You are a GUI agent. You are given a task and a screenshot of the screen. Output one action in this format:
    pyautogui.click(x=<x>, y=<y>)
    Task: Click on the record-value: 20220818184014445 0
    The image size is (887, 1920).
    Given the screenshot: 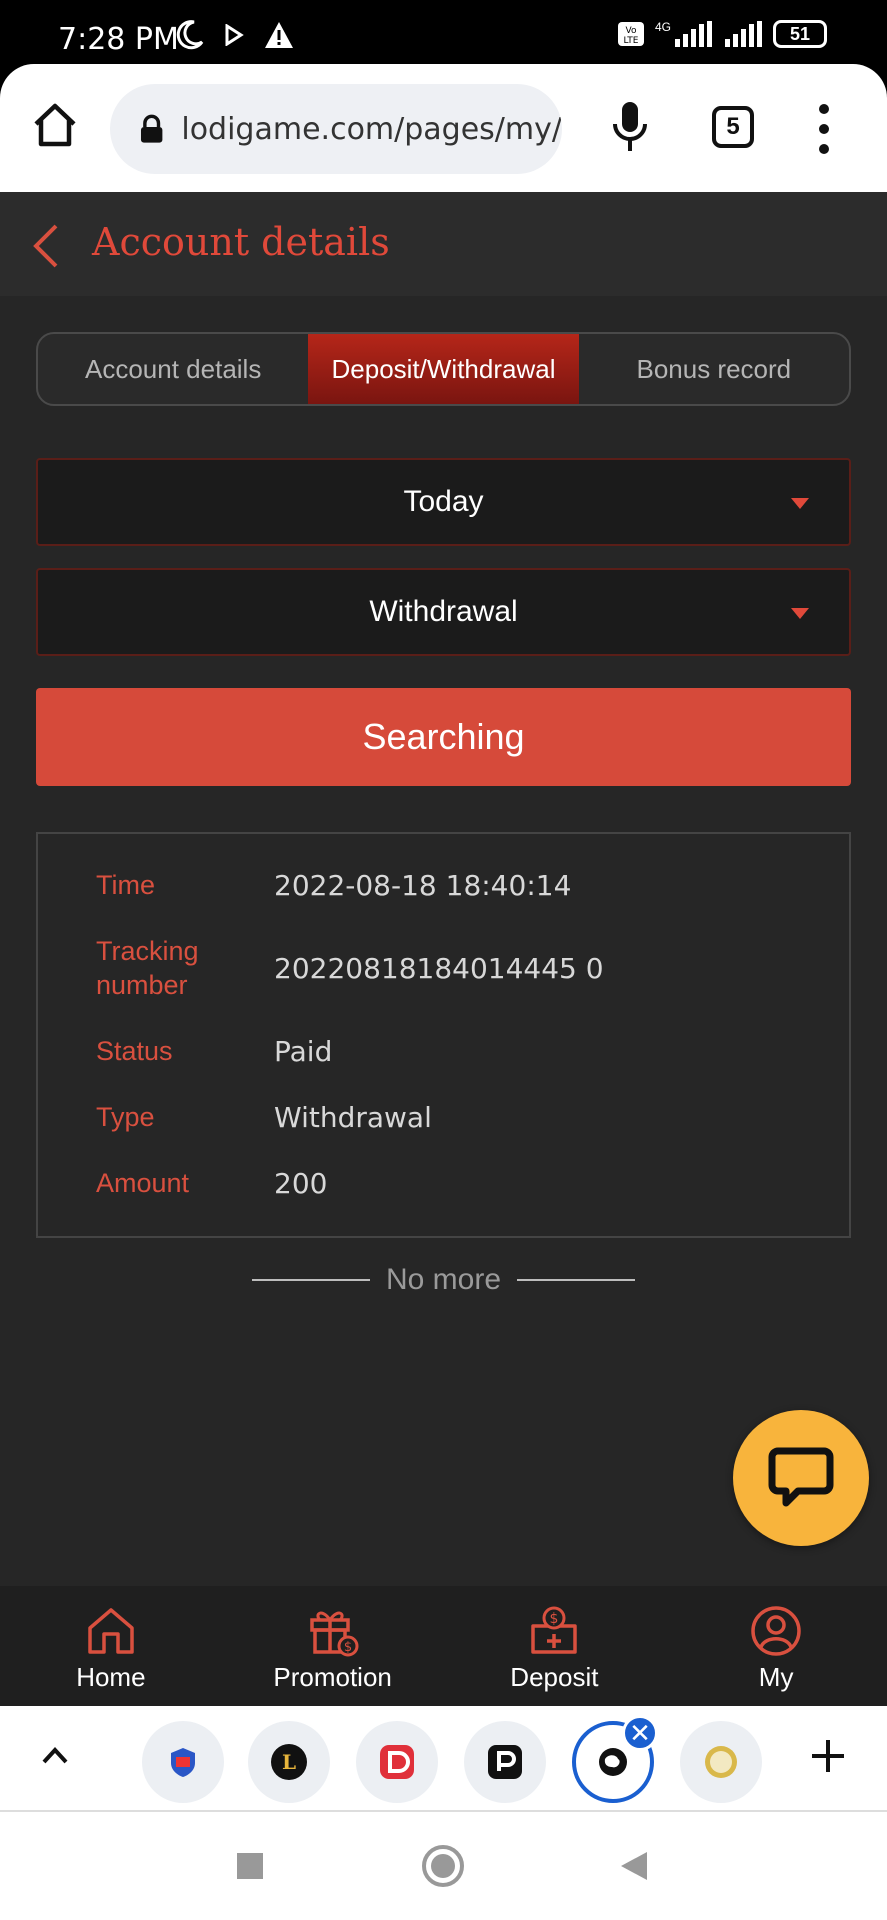 What is the action you would take?
    pyautogui.click(x=439, y=968)
    